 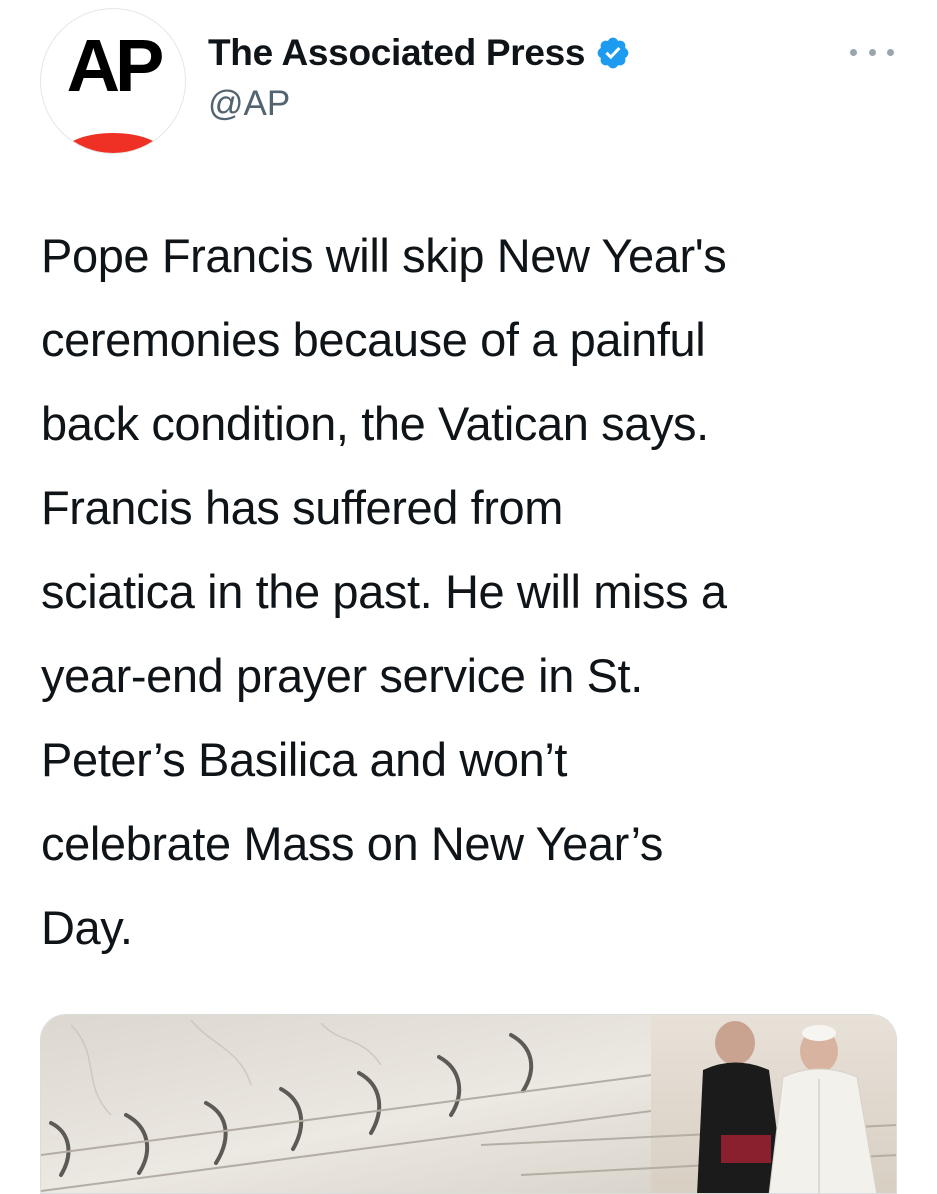 What do you see at coordinates (342, 675) in the screenshot?
I see `tweet-text-line: year-end prayer service in St.` at bounding box center [342, 675].